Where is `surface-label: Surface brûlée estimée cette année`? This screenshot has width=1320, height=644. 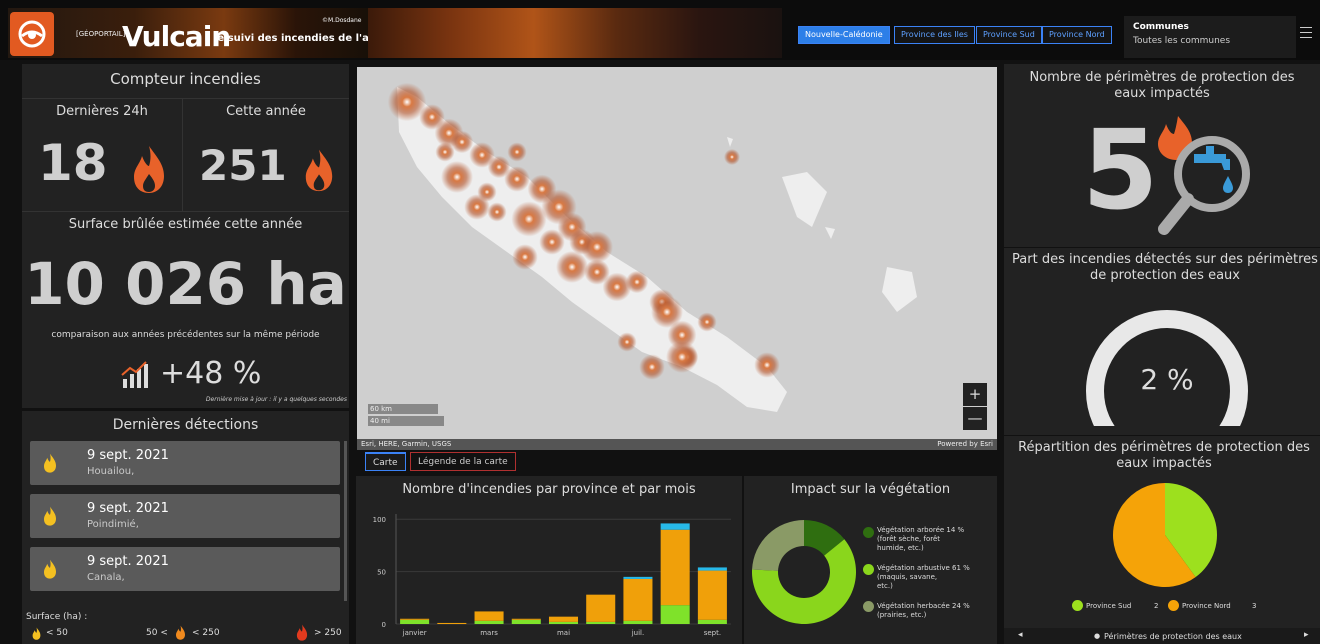 surface-label: Surface brûlée estimée cette année is located at coordinates (185, 224).